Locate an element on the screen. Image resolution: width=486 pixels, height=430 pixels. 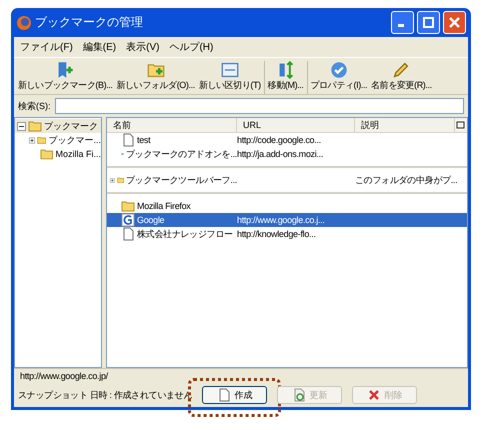
refresh-icon is located at coordinates (299, 395).